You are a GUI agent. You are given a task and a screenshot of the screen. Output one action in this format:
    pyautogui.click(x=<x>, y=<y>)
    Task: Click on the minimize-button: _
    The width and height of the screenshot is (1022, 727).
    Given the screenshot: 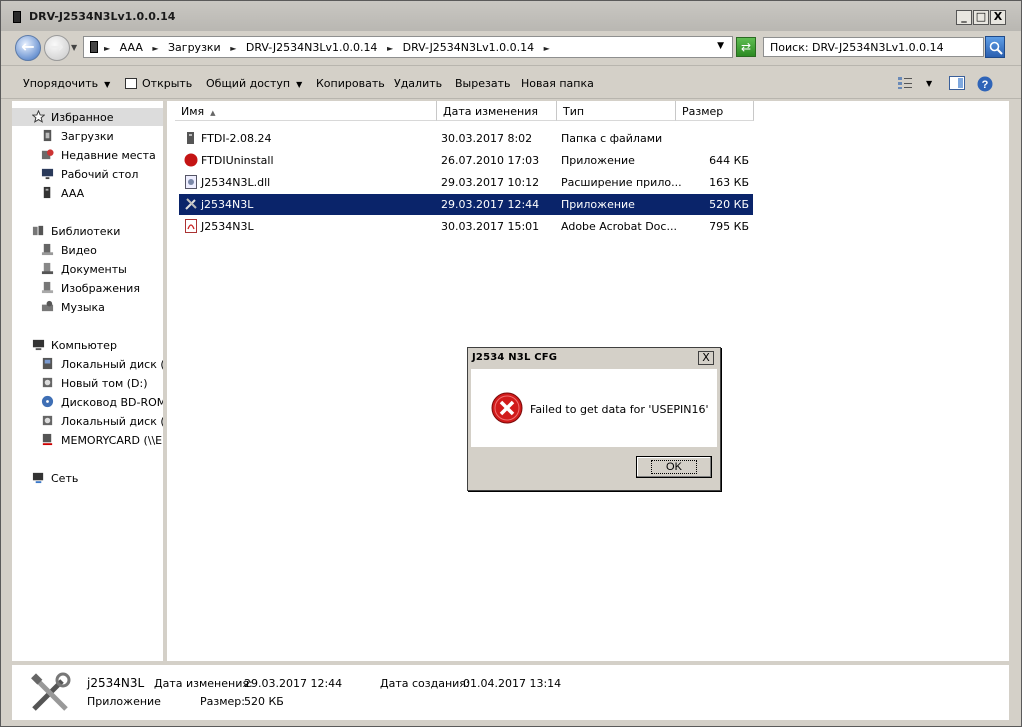 What is the action you would take?
    pyautogui.click(x=964, y=17)
    